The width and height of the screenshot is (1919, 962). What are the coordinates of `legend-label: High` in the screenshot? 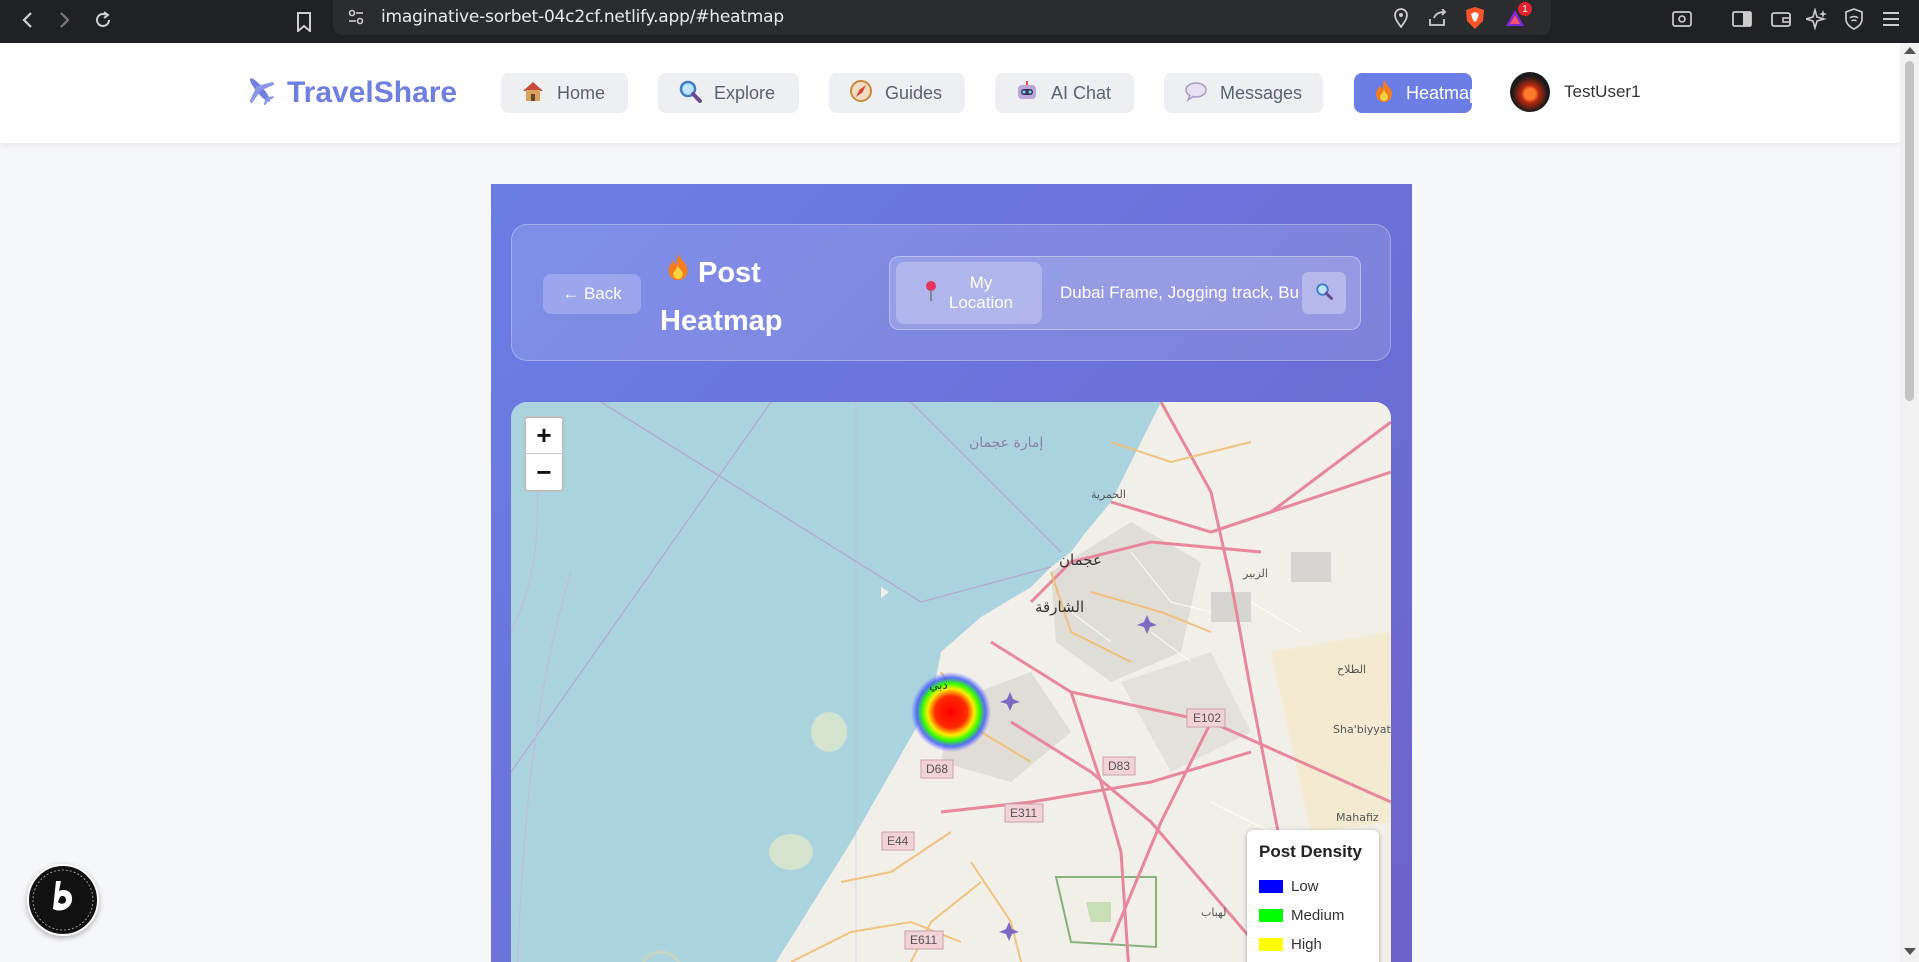 It's located at (1306, 944).